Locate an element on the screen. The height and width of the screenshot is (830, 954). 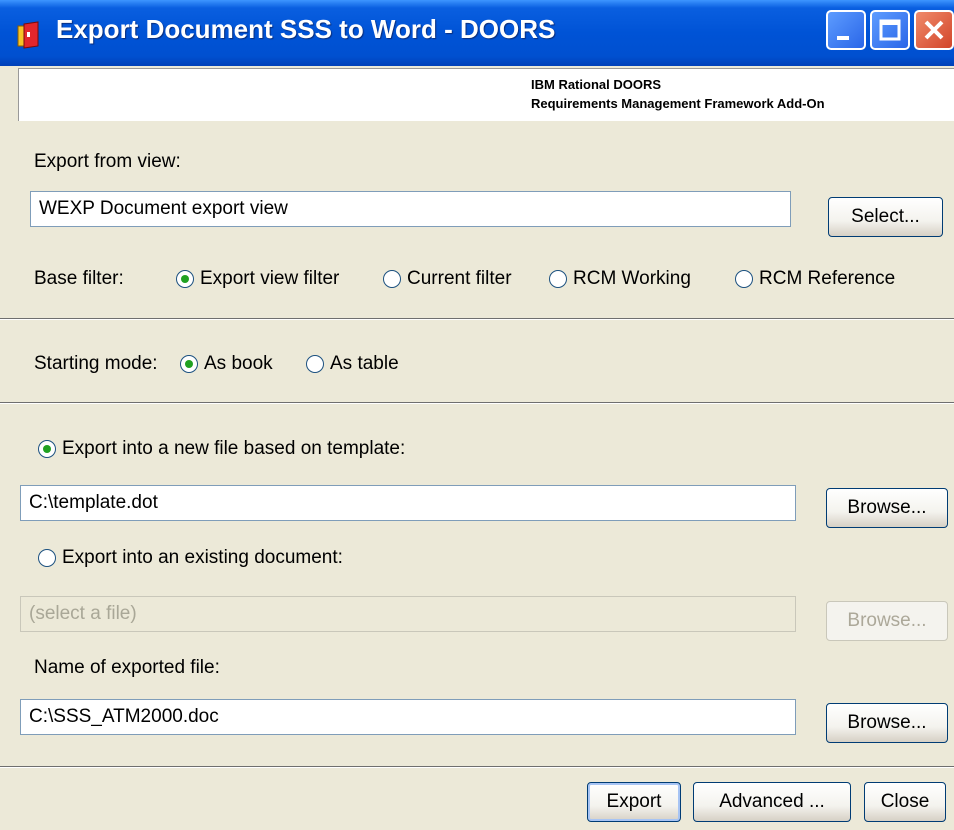
radio-export-view-filter: Export view filter is located at coordinates (257, 279).